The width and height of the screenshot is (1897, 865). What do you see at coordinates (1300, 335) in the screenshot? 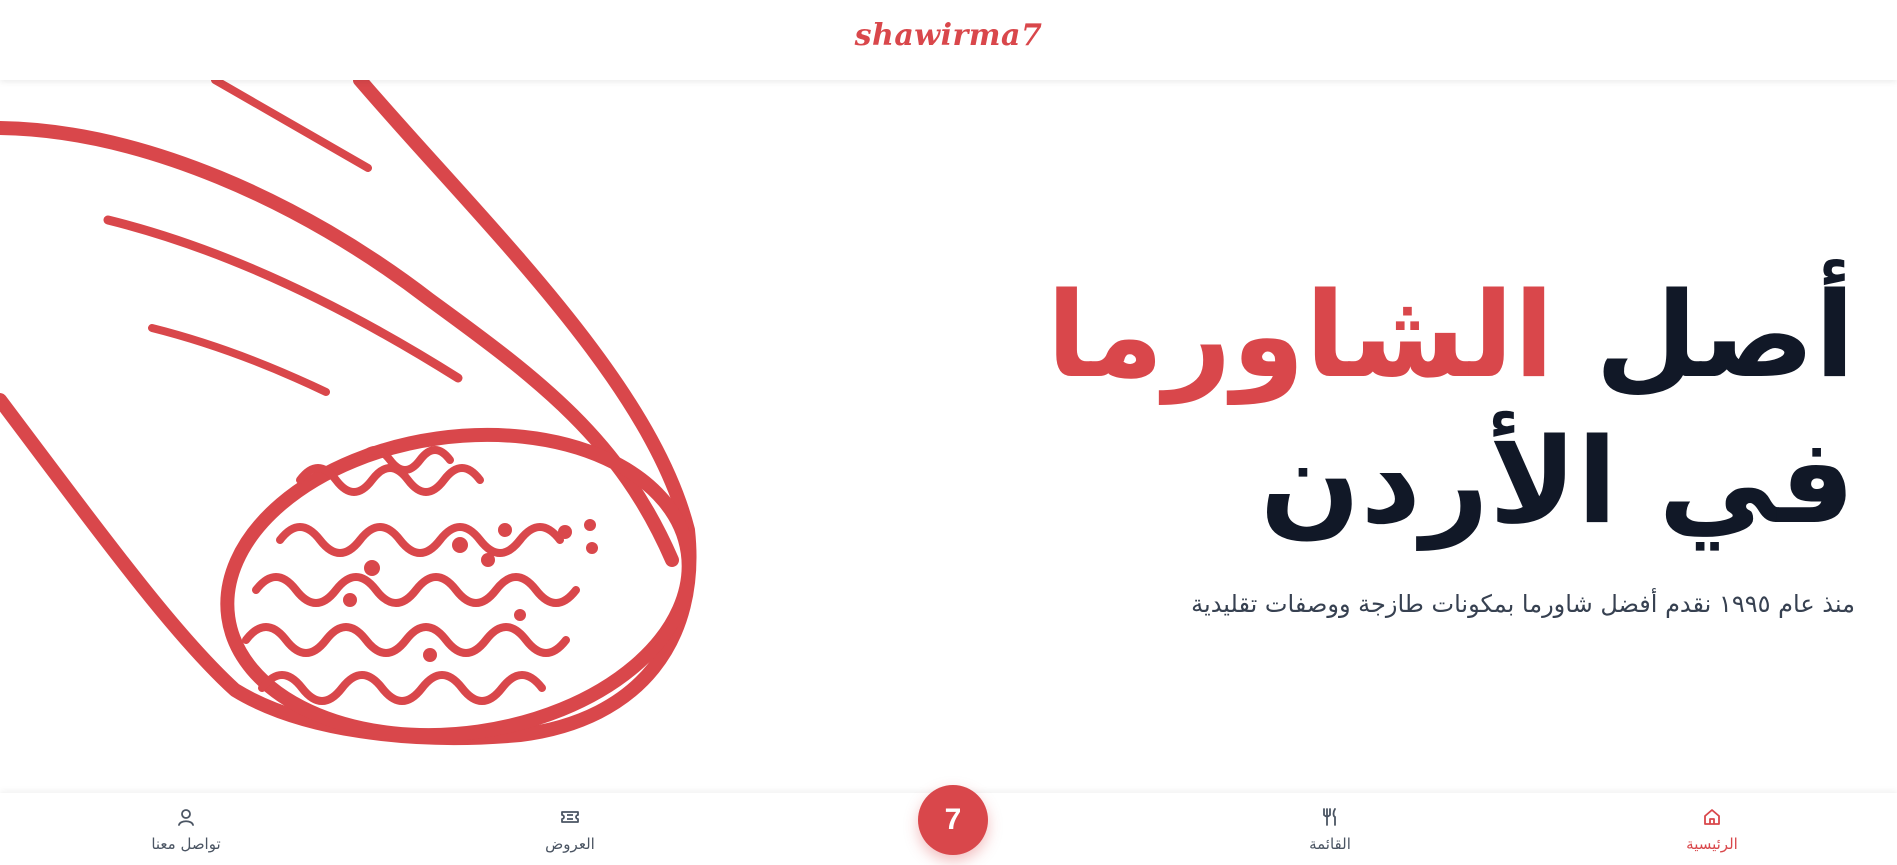
I see `hero-title-highlight: الشاورما` at bounding box center [1300, 335].